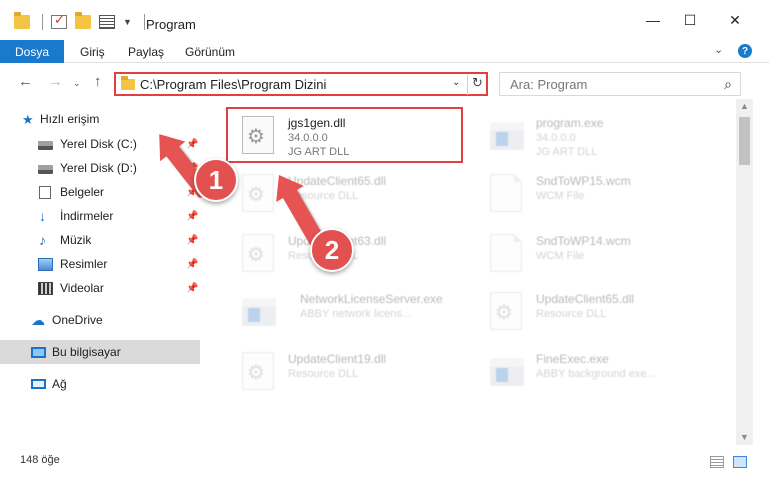  What do you see at coordinates (42, 239) in the screenshot?
I see `music-icon: ♪` at bounding box center [42, 239].